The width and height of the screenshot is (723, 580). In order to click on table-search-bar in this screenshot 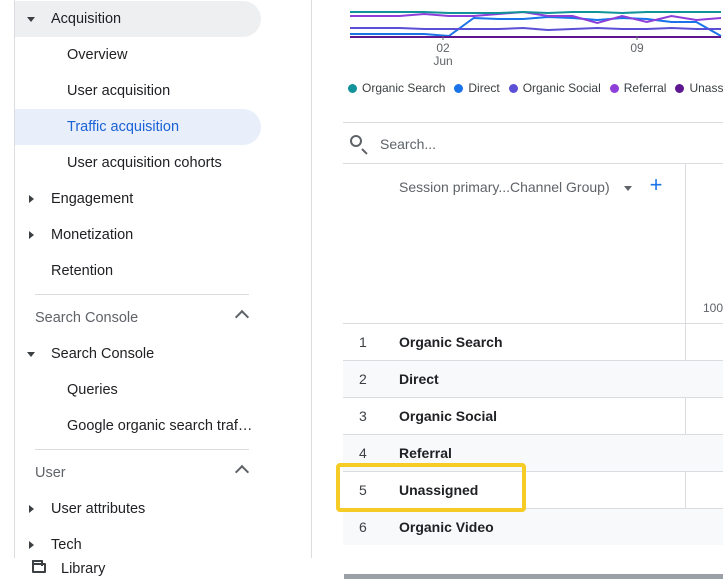, I will do `click(533, 143)`.